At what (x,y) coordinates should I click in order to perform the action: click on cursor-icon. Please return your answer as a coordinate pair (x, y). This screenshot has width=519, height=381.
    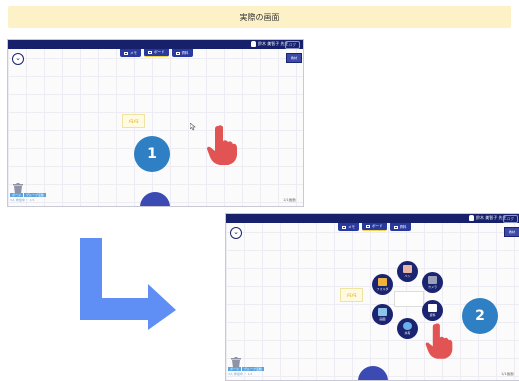
    Looking at the image, I should click on (193, 127).